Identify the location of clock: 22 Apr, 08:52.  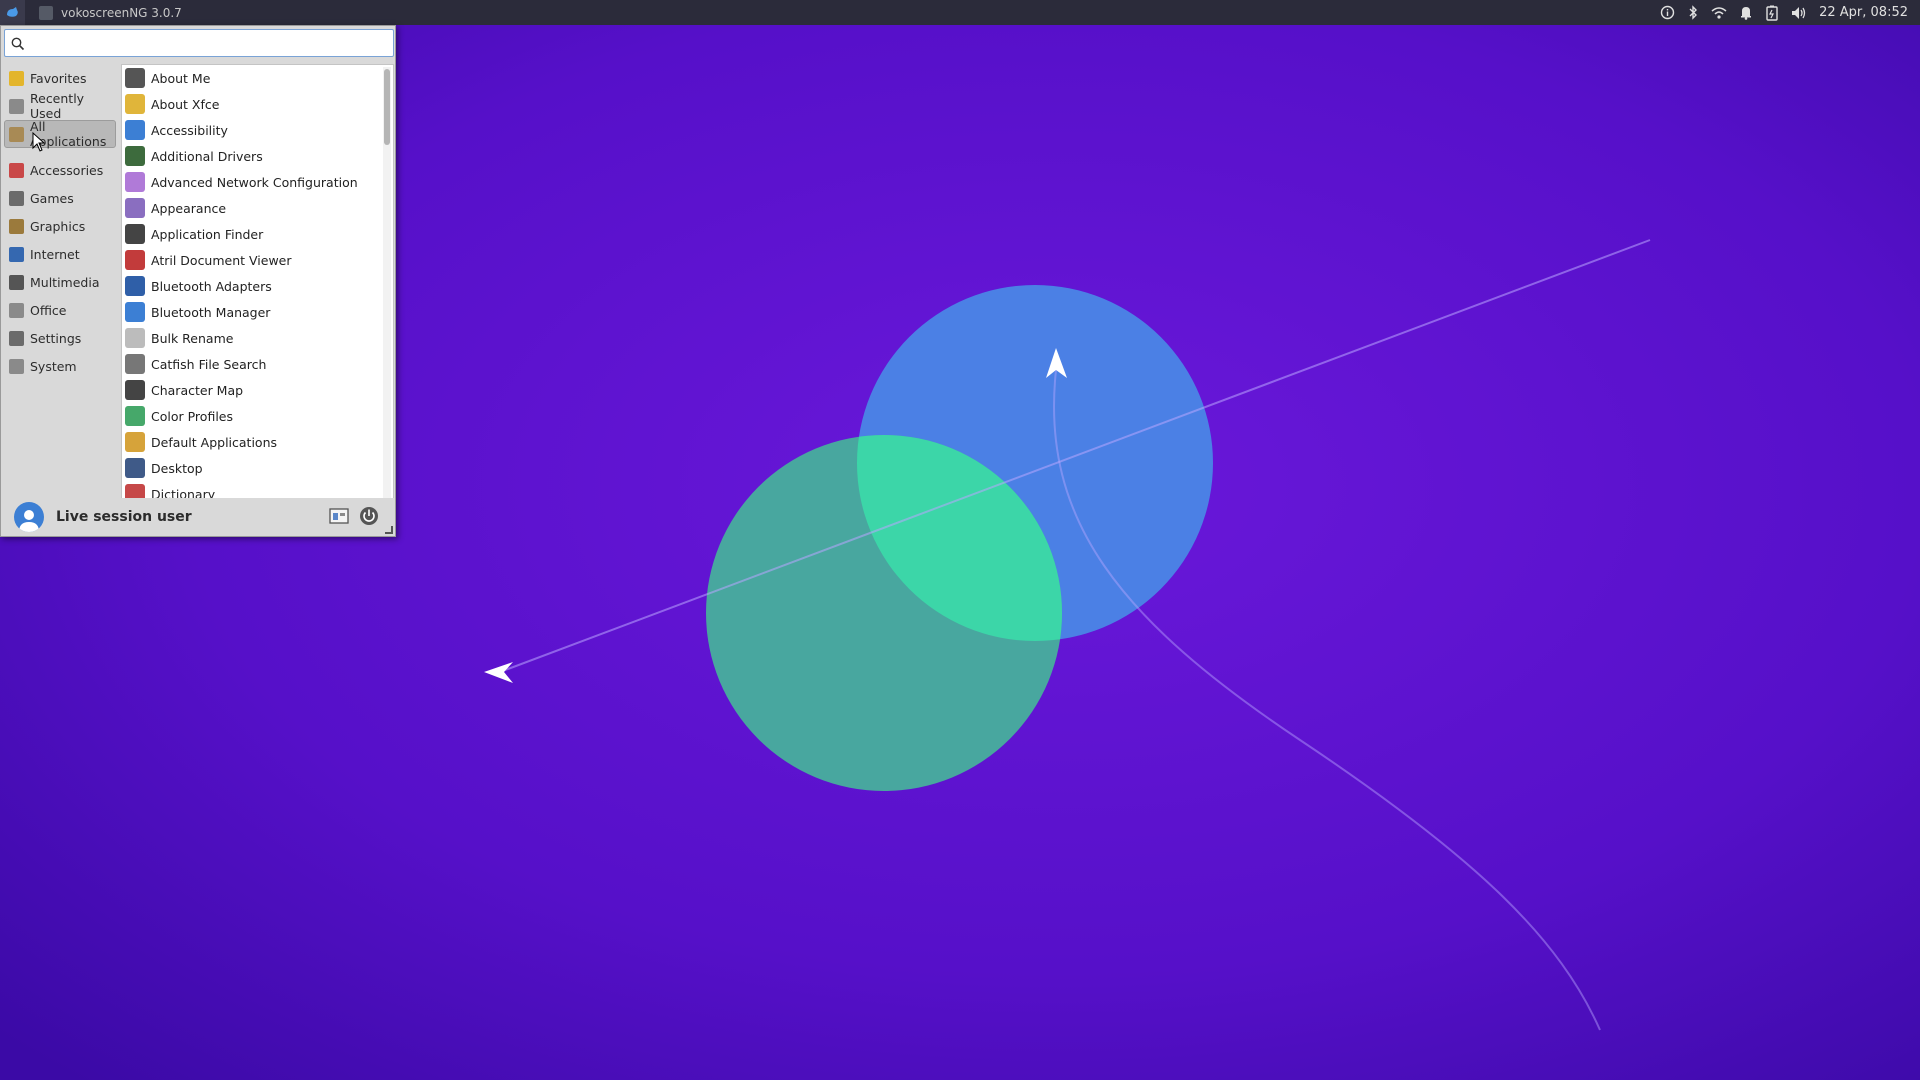
(1863, 12).